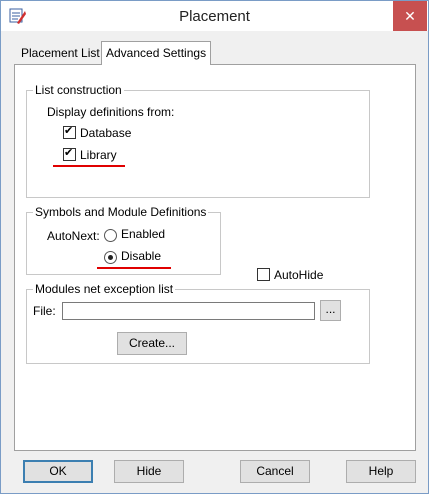 The height and width of the screenshot is (494, 429). I want to click on disable-annotation-underline, so click(134, 268).